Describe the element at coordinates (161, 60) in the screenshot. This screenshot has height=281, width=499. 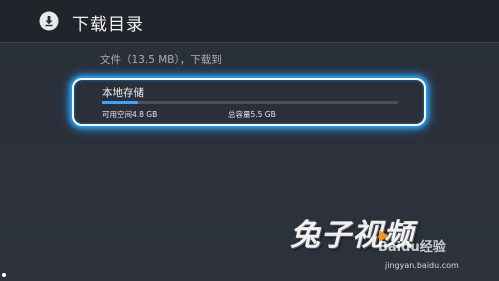
I see `file-info-text: 文件（13.5 MB），下载到` at that location.